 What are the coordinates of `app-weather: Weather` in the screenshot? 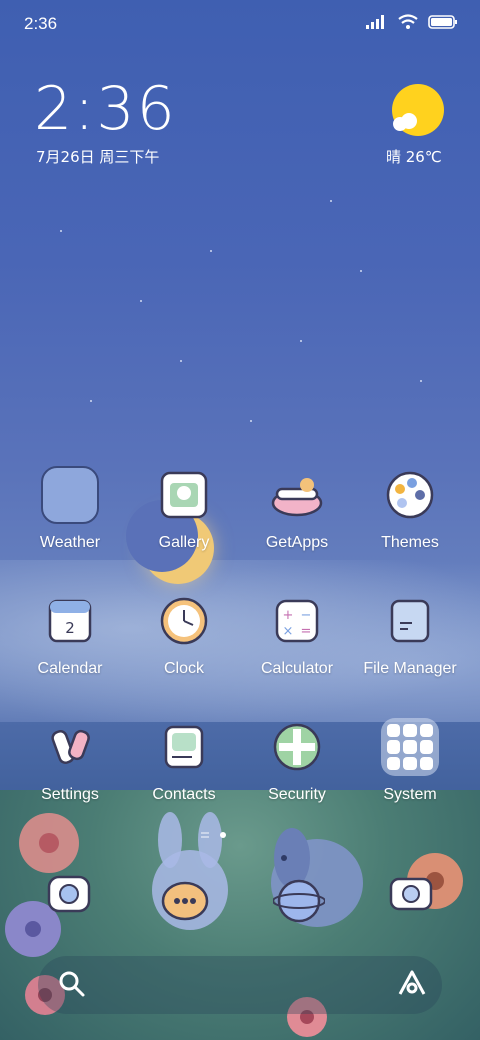 It's located at (70, 508).